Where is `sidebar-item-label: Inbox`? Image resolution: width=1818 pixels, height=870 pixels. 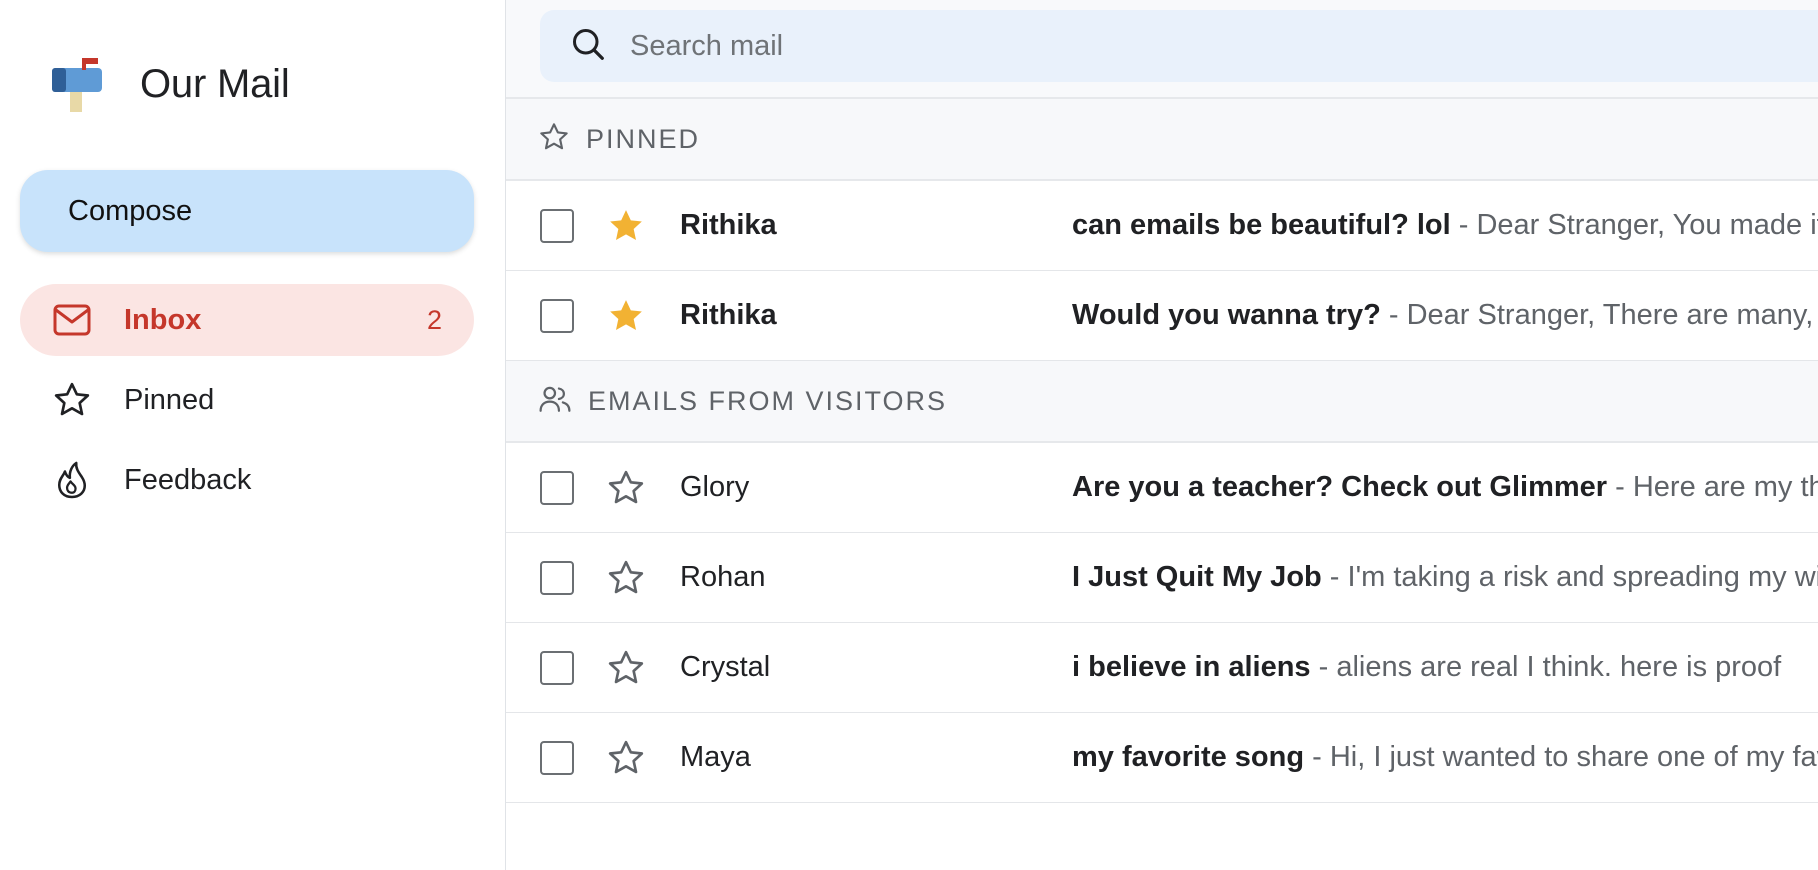 sidebar-item-label: Inbox is located at coordinates (163, 319).